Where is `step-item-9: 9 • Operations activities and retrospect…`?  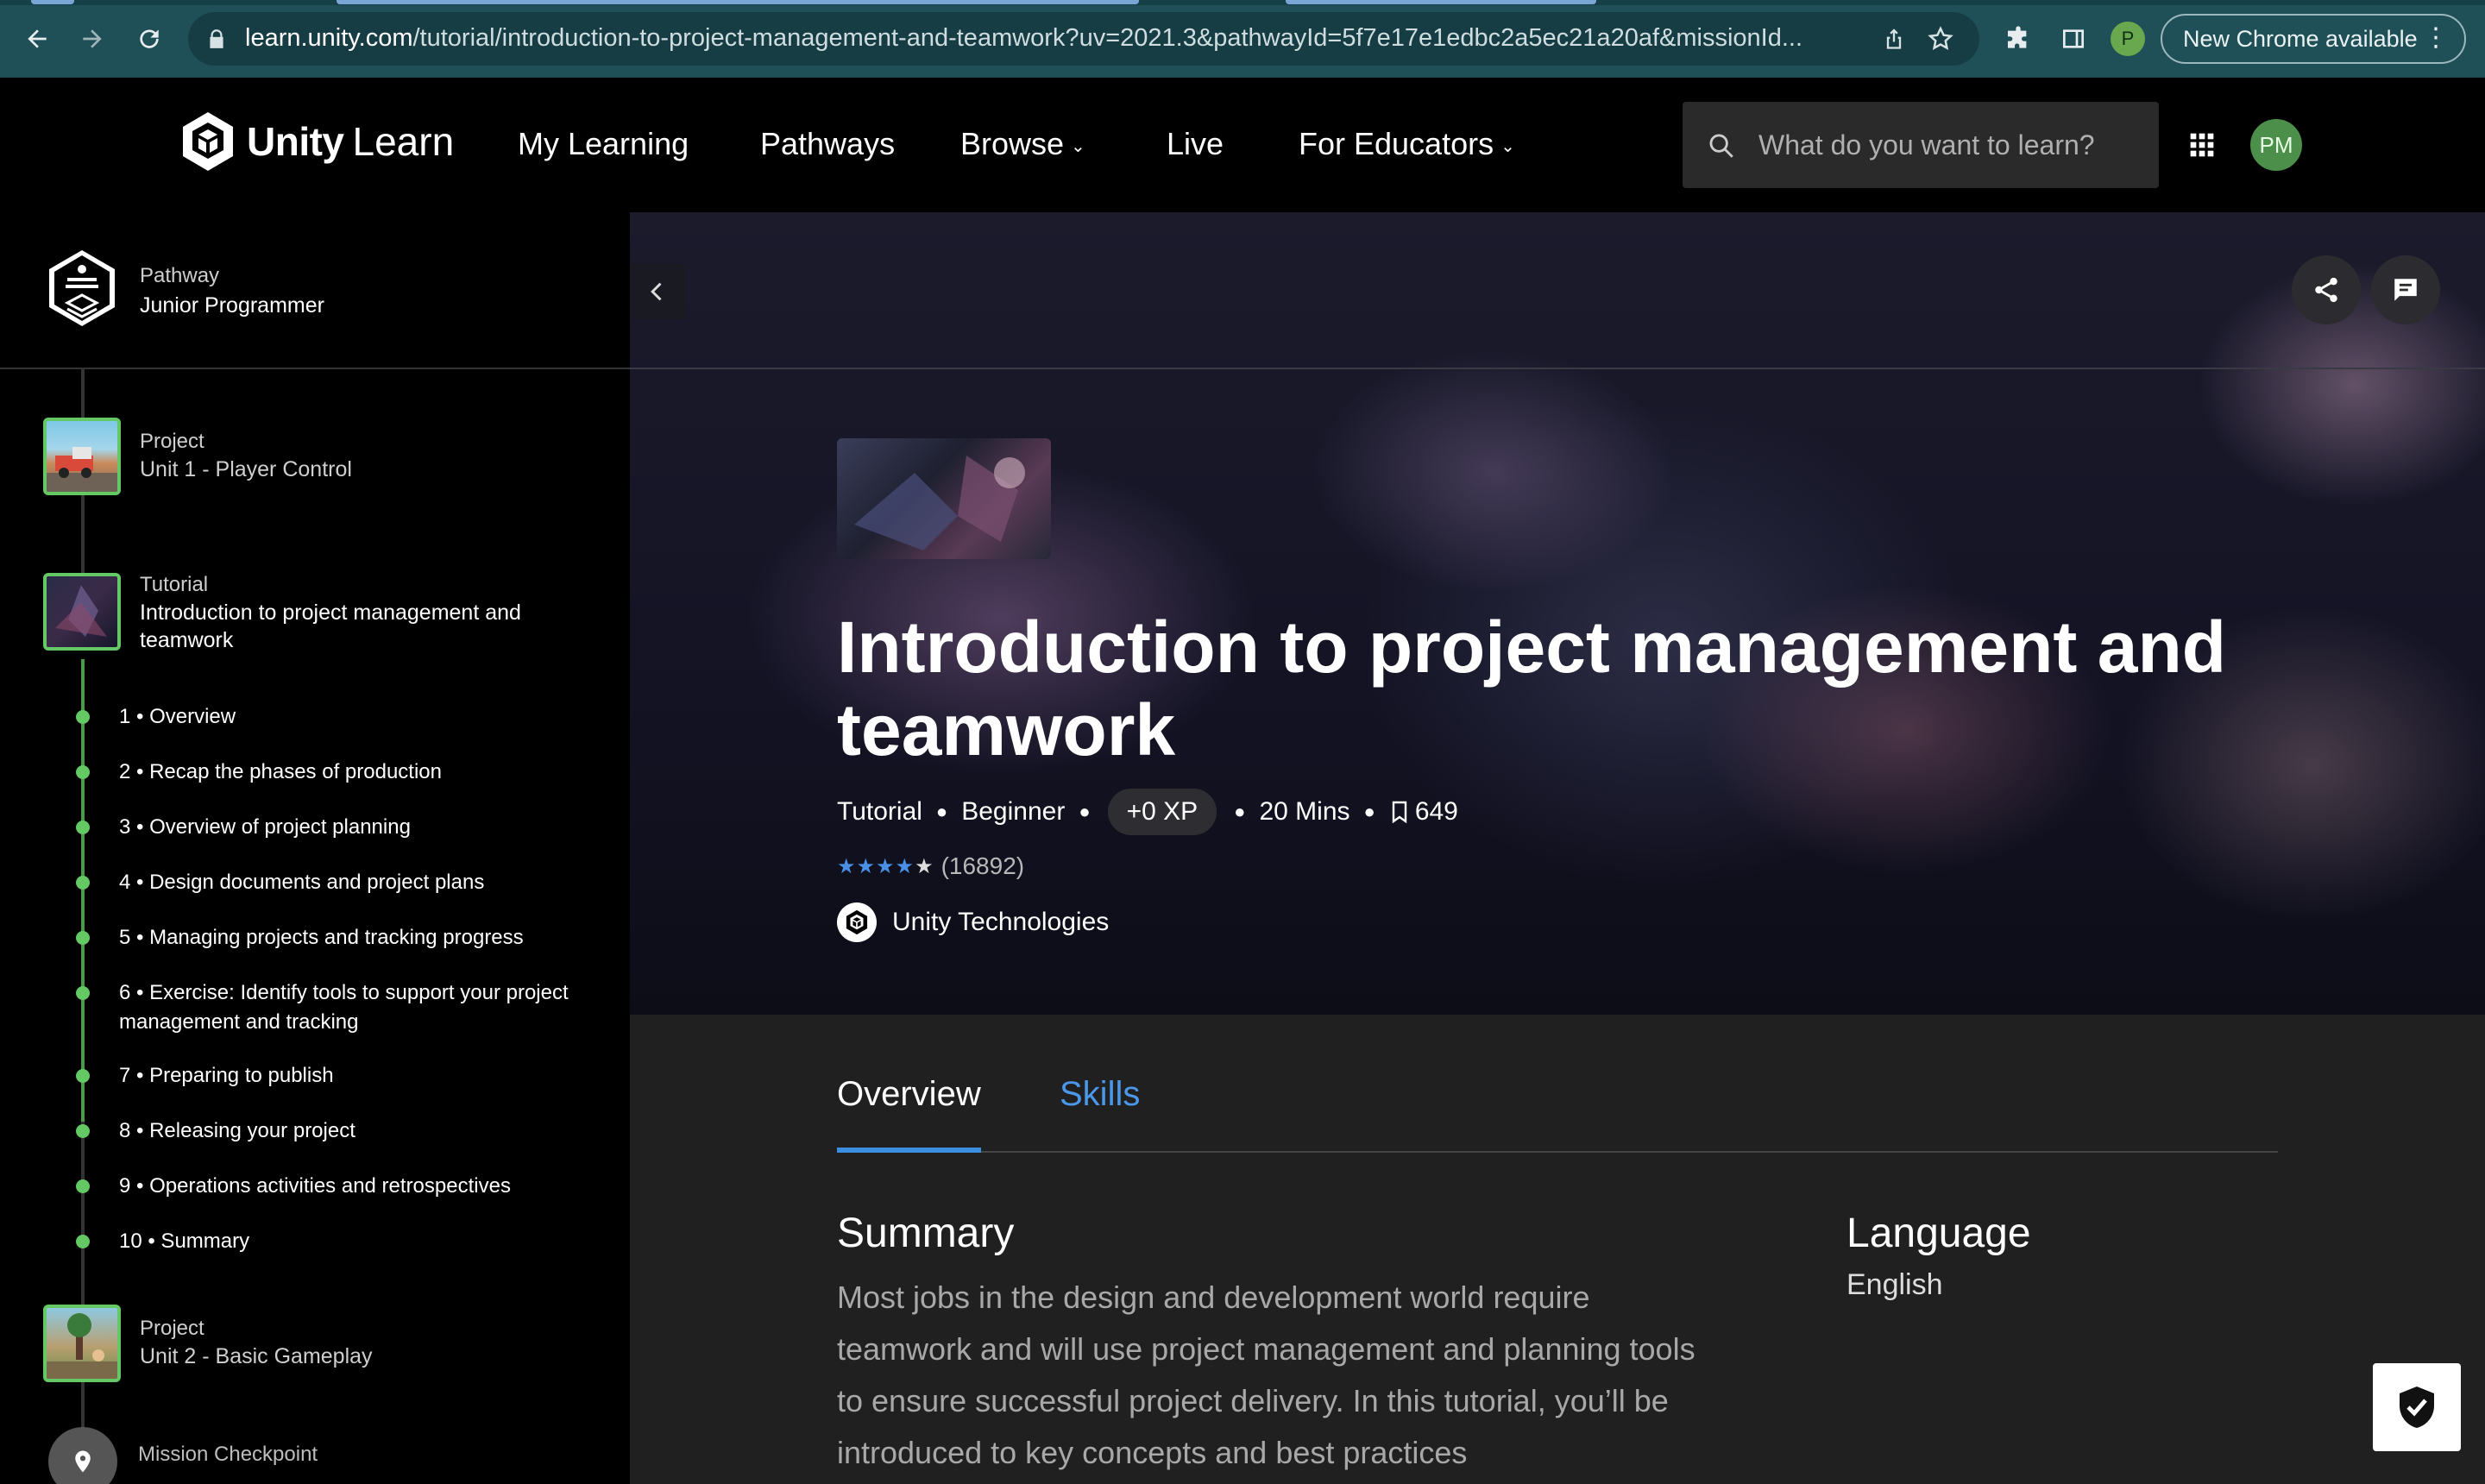 step-item-9: 9 • Operations activities and retrospect… is located at coordinates (360, 1186).